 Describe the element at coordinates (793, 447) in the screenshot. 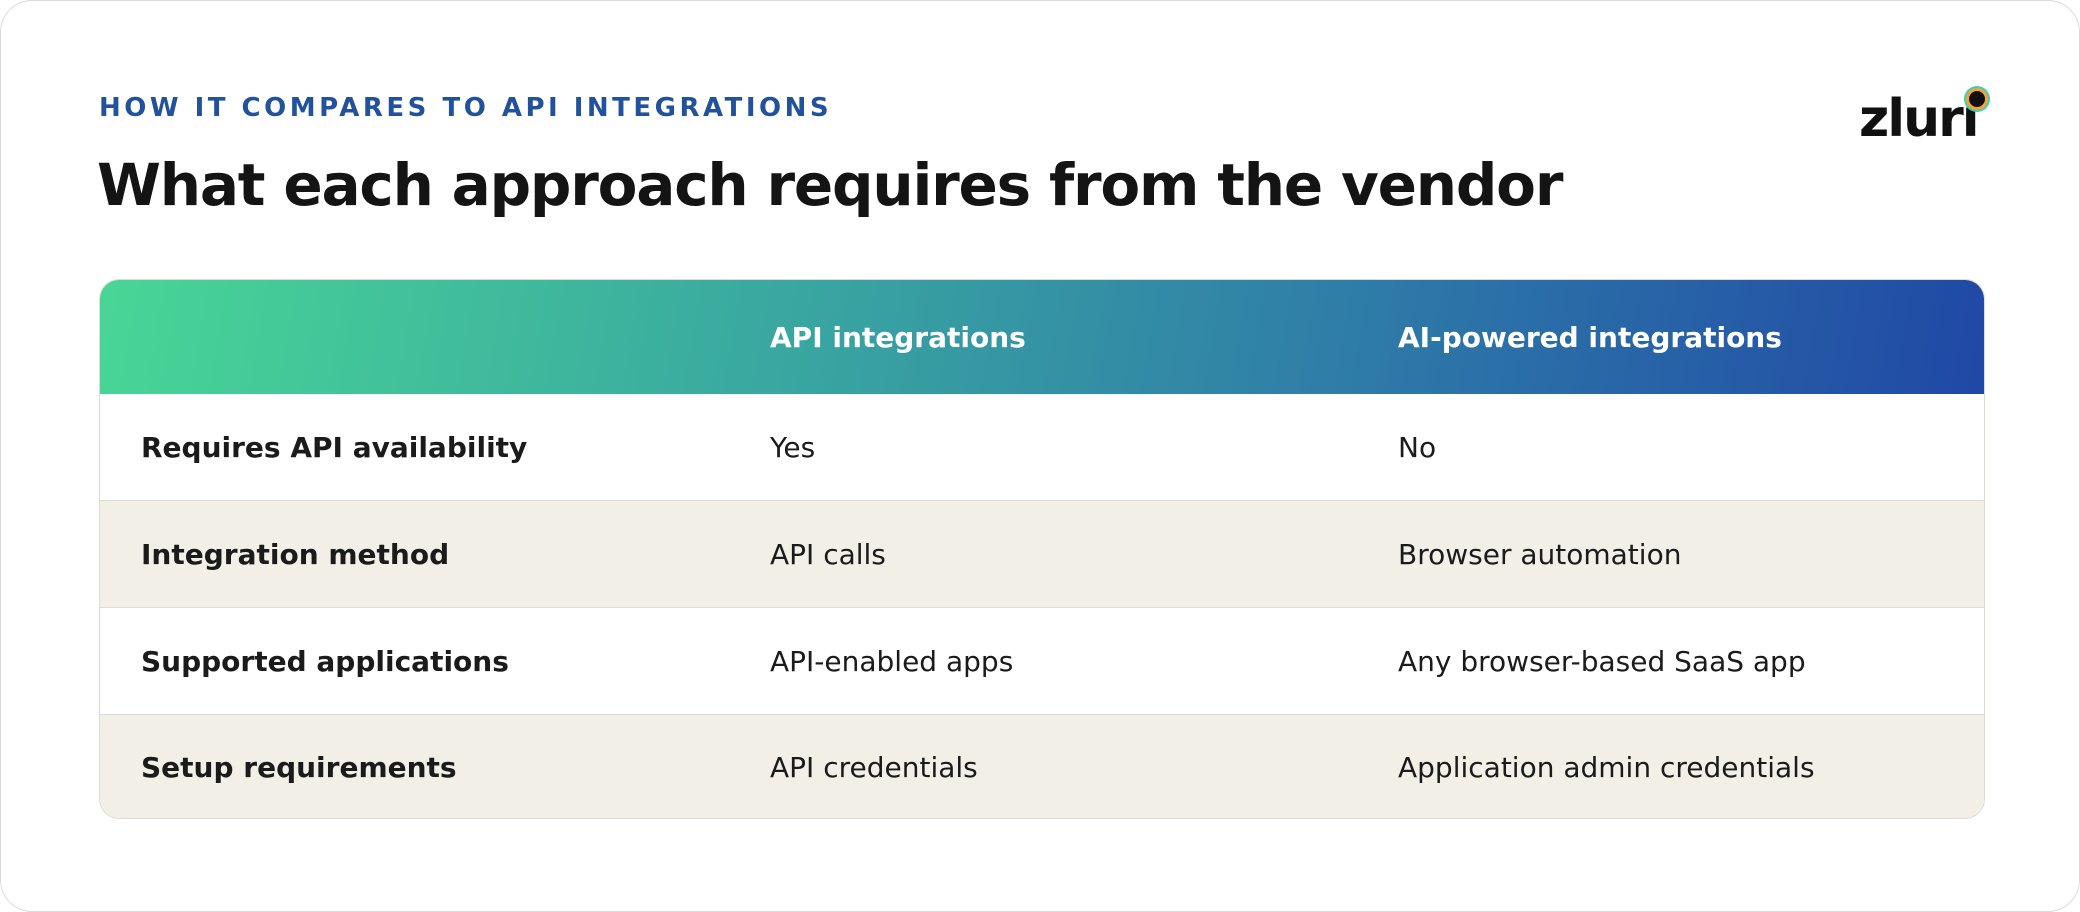

I see `api-value: Yes` at that location.